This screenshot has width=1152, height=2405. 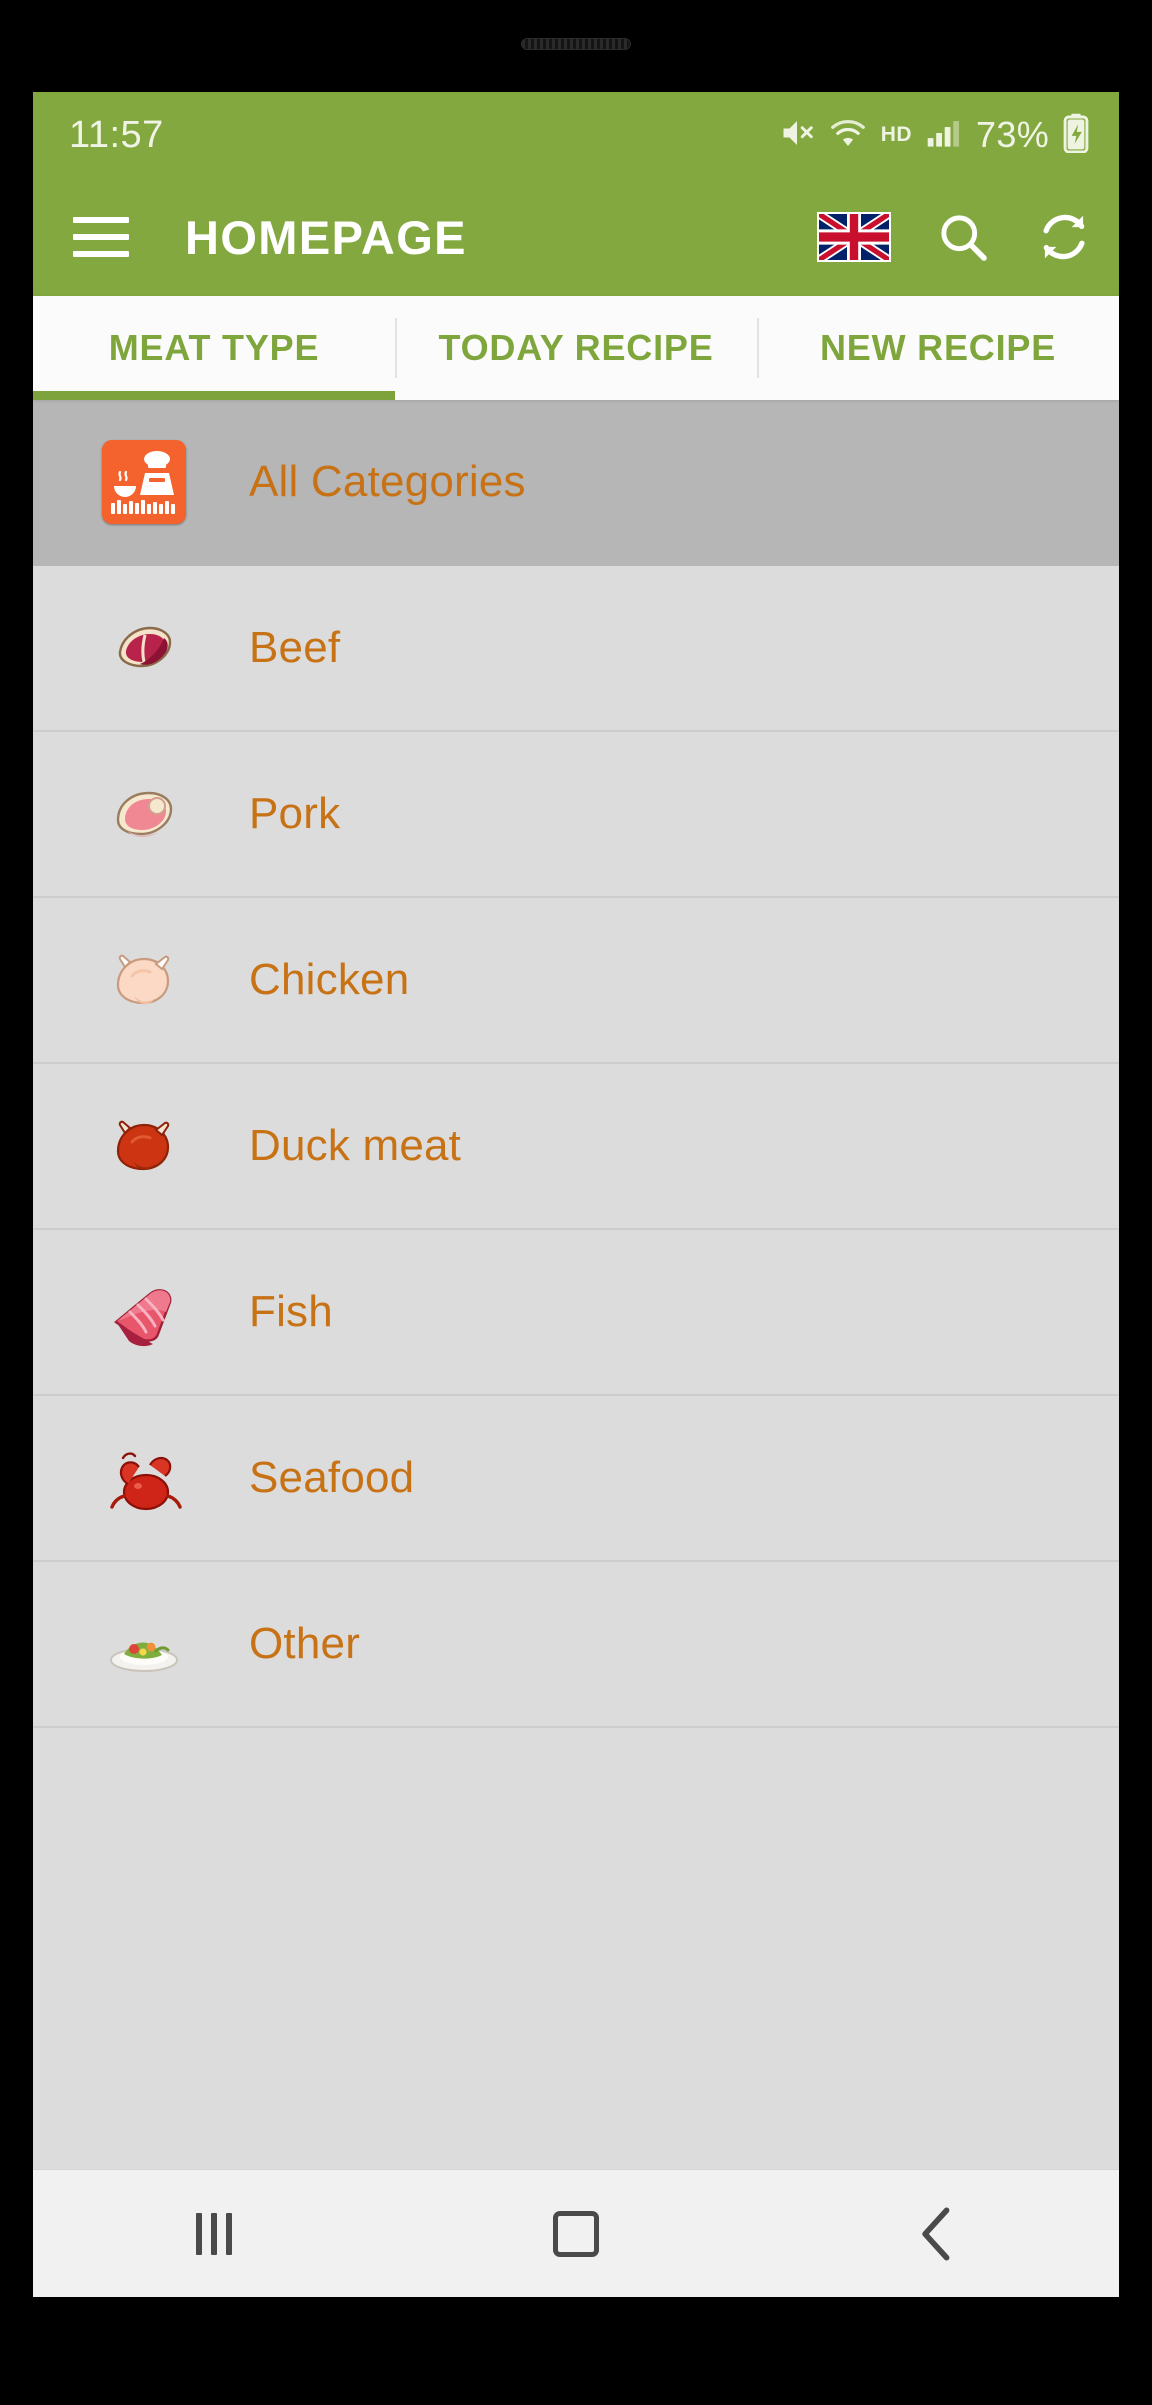 What do you see at coordinates (854, 237) in the screenshot?
I see `uk-flag-icon` at bounding box center [854, 237].